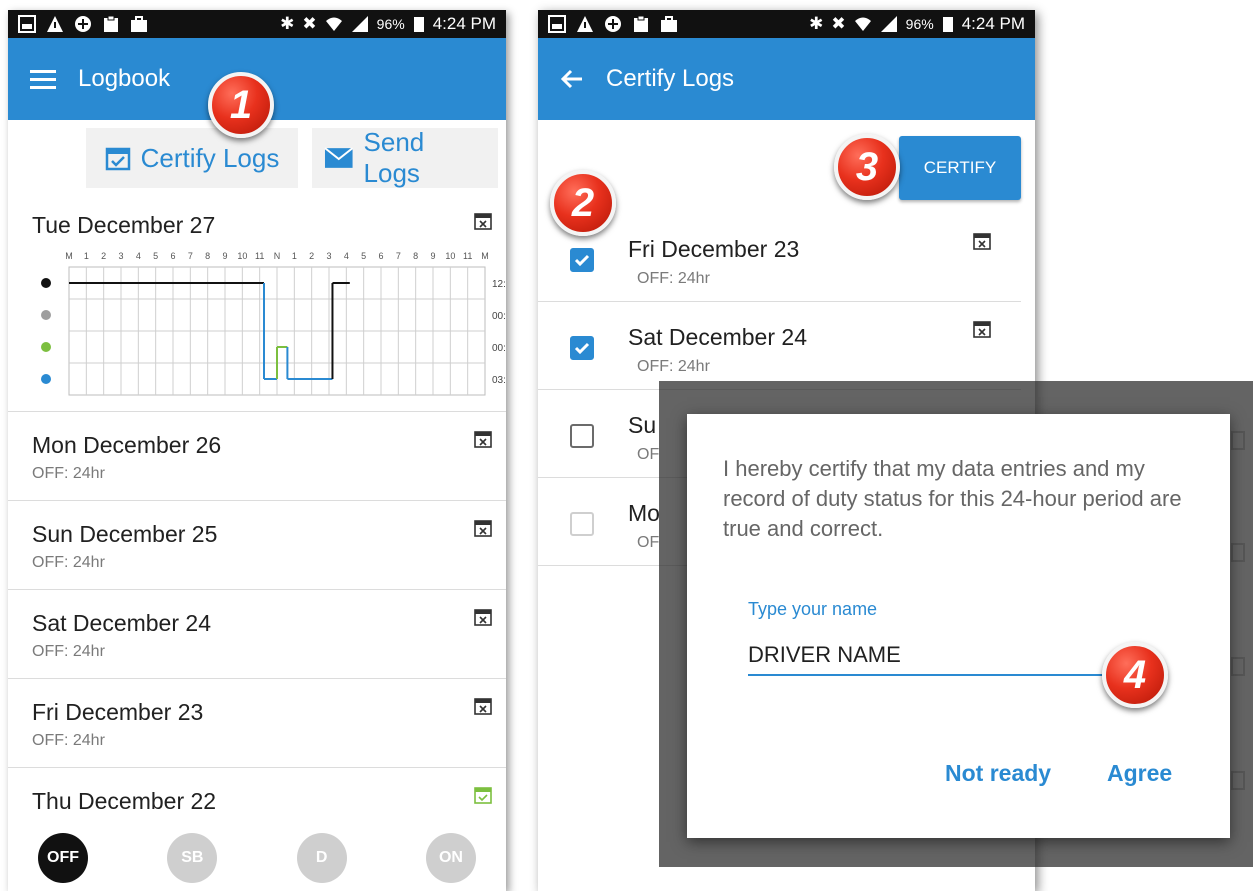 Image resolution: width=1253 pixels, height=891 pixels. What do you see at coordinates (1135, 675) in the screenshot?
I see `step-badge-4: 4` at bounding box center [1135, 675].